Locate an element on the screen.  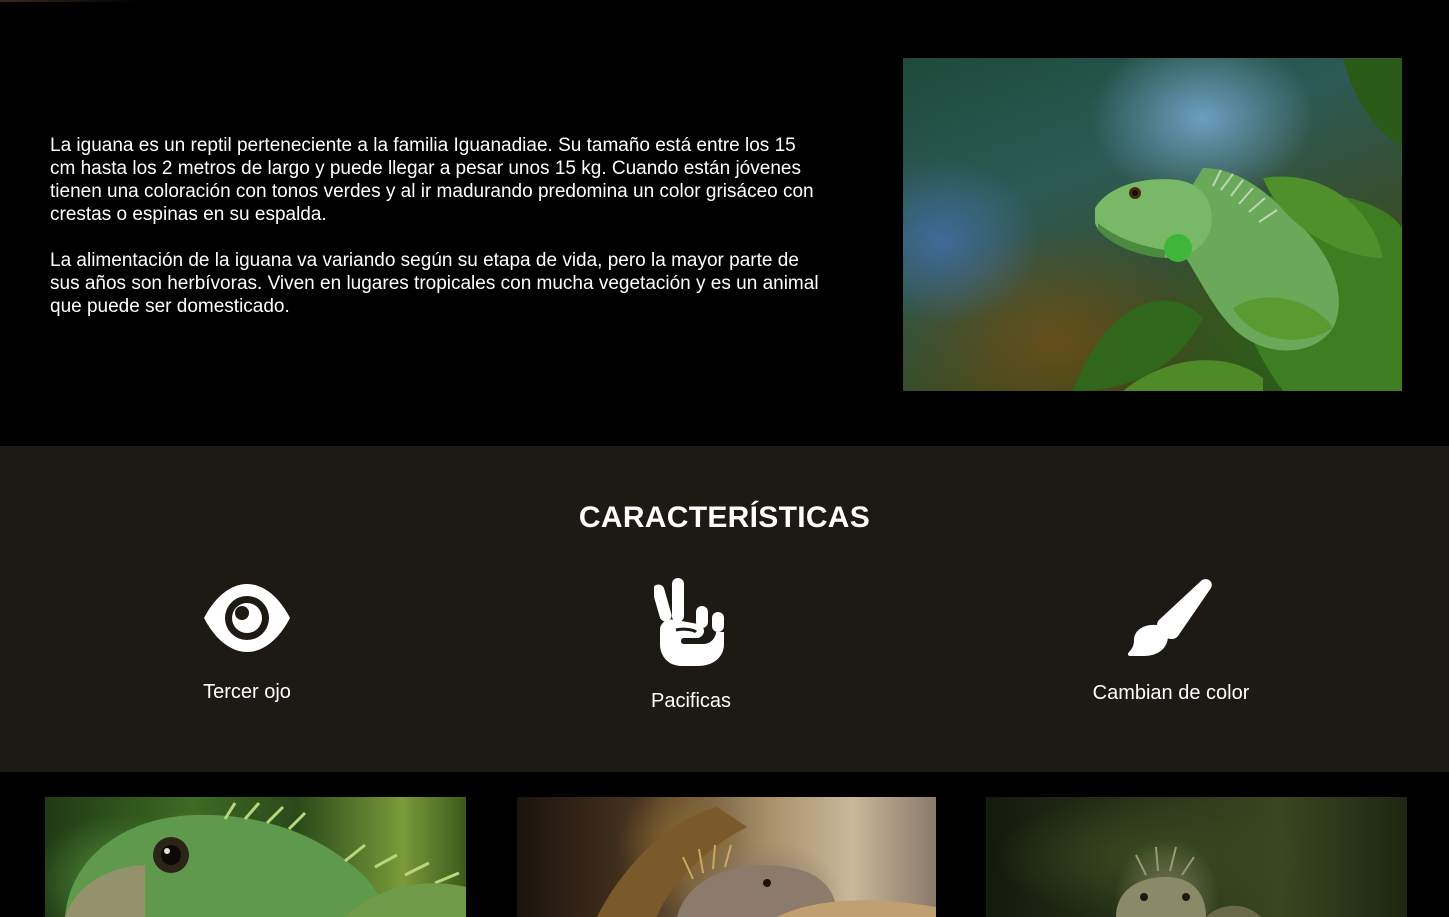
paint-brush-icon is located at coordinates (1170, 617).